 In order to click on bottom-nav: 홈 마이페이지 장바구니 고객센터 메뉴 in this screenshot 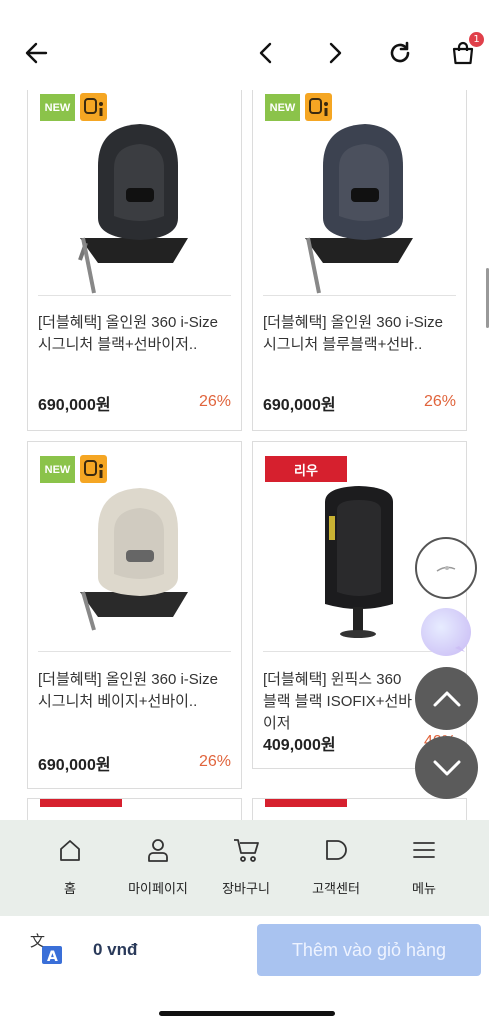, I will do `click(244, 868)`.